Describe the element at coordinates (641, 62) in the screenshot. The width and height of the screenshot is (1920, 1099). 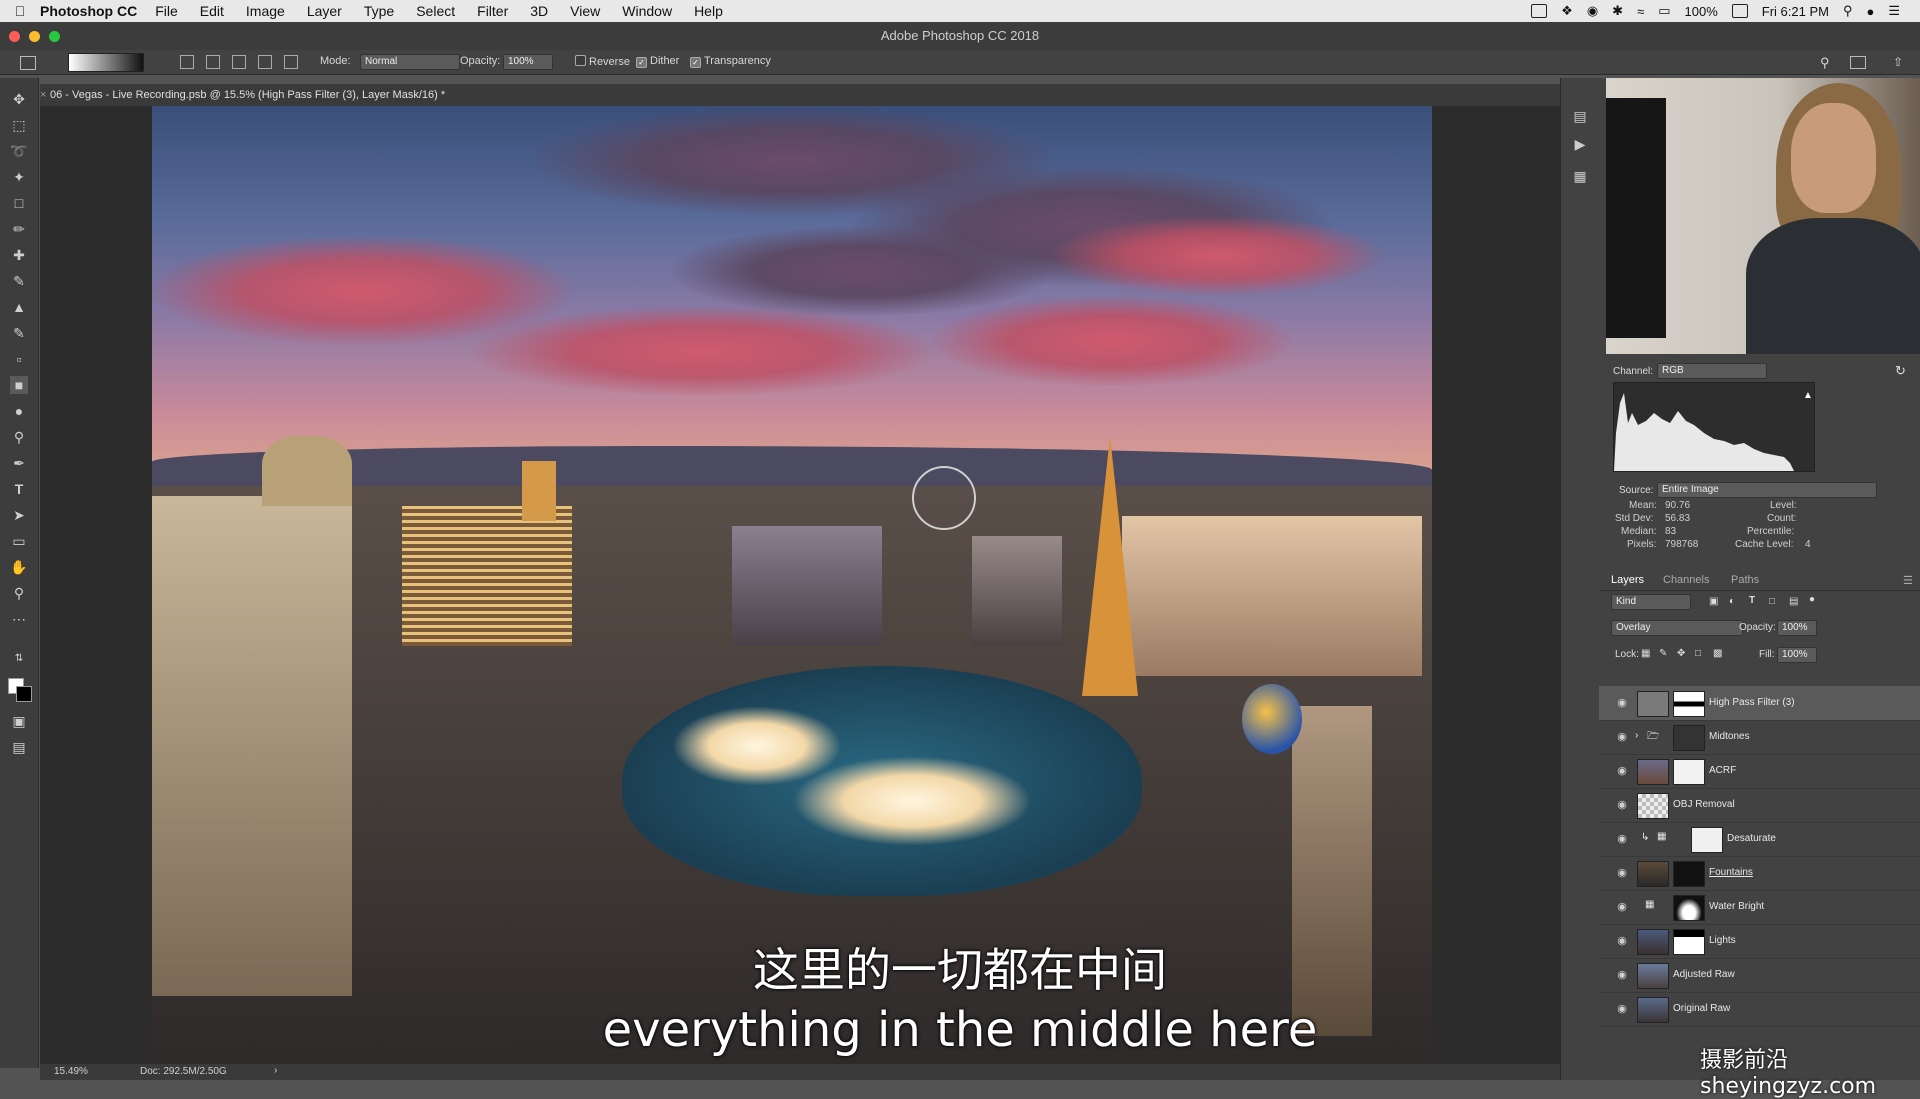
I see `dither-checkbox: ✓` at that location.